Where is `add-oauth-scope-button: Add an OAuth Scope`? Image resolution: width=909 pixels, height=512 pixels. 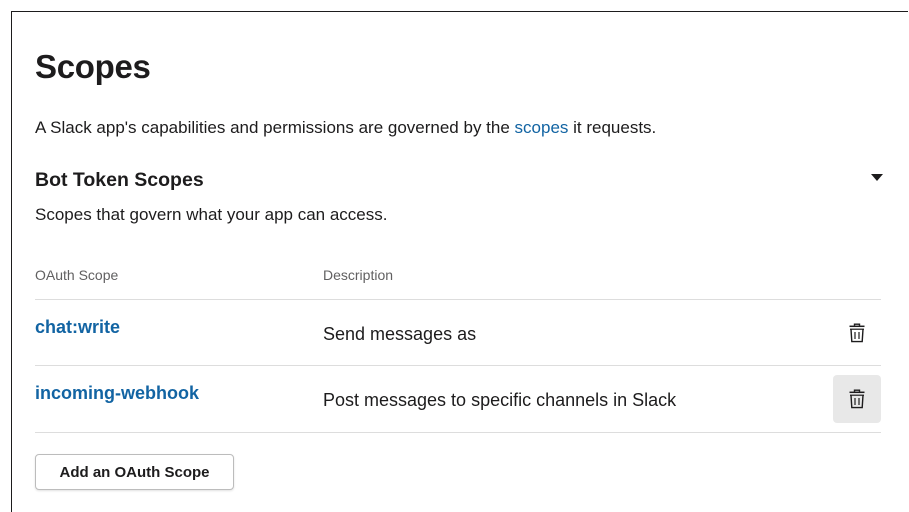 add-oauth-scope-button: Add an OAuth Scope is located at coordinates (134, 472).